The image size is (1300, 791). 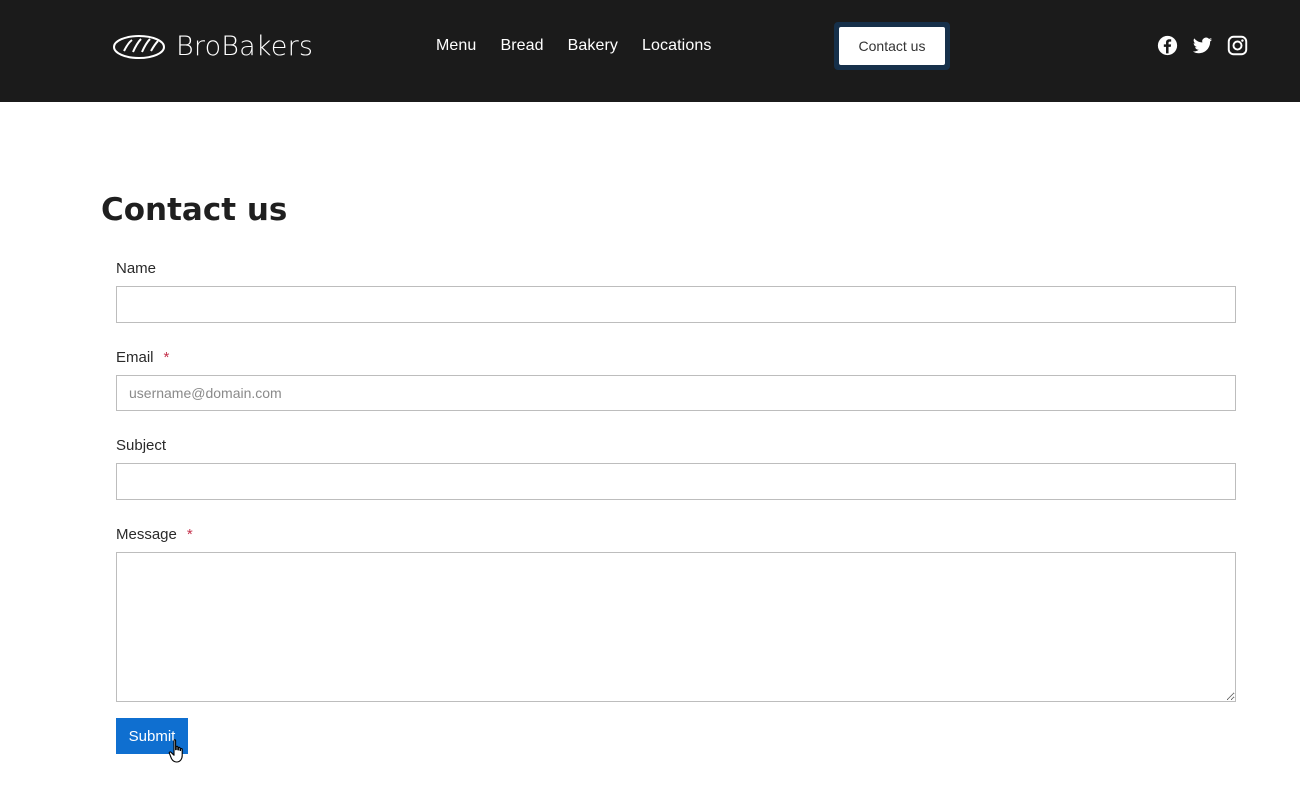 I want to click on hand-cursor-icon, so click(x=175, y=751).